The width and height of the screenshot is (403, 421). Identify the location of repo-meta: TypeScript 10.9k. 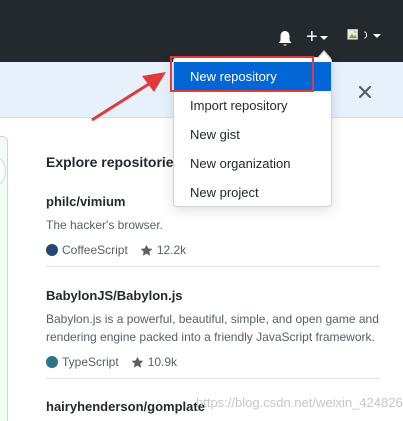
(214, 362).